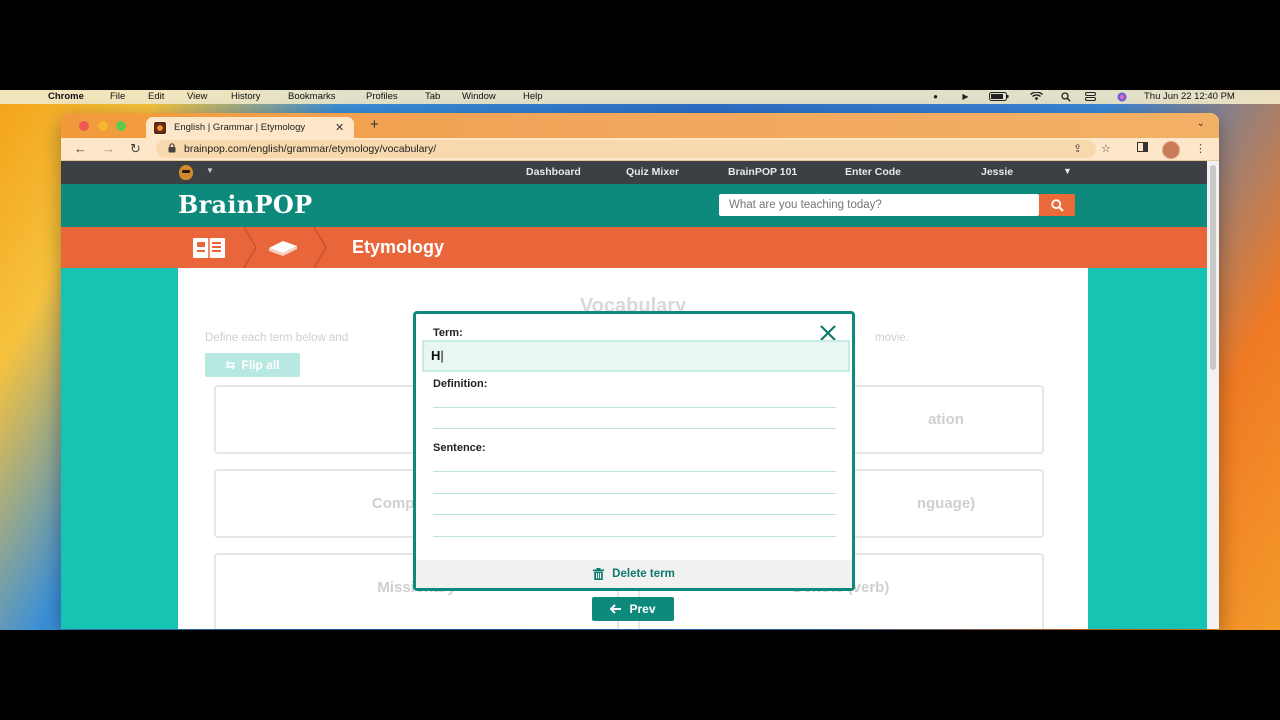  What do you see at coordinates (946, 503) in the screenshot?
I see `vocab-card-term: nguage)` at bounding box center [946, 503].